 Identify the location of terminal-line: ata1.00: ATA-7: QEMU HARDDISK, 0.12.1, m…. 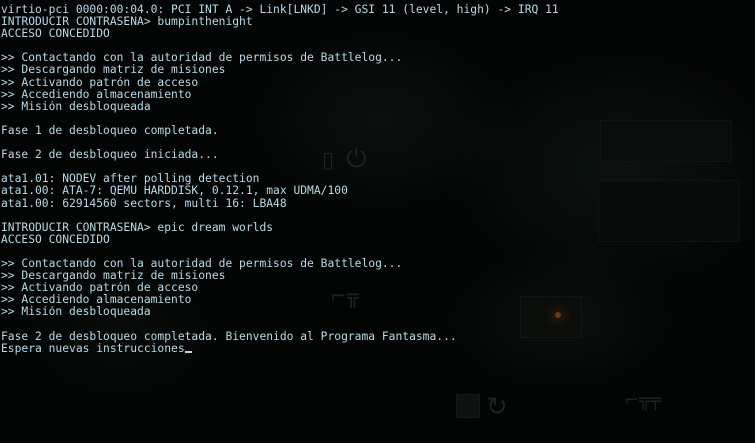
(174, 191).